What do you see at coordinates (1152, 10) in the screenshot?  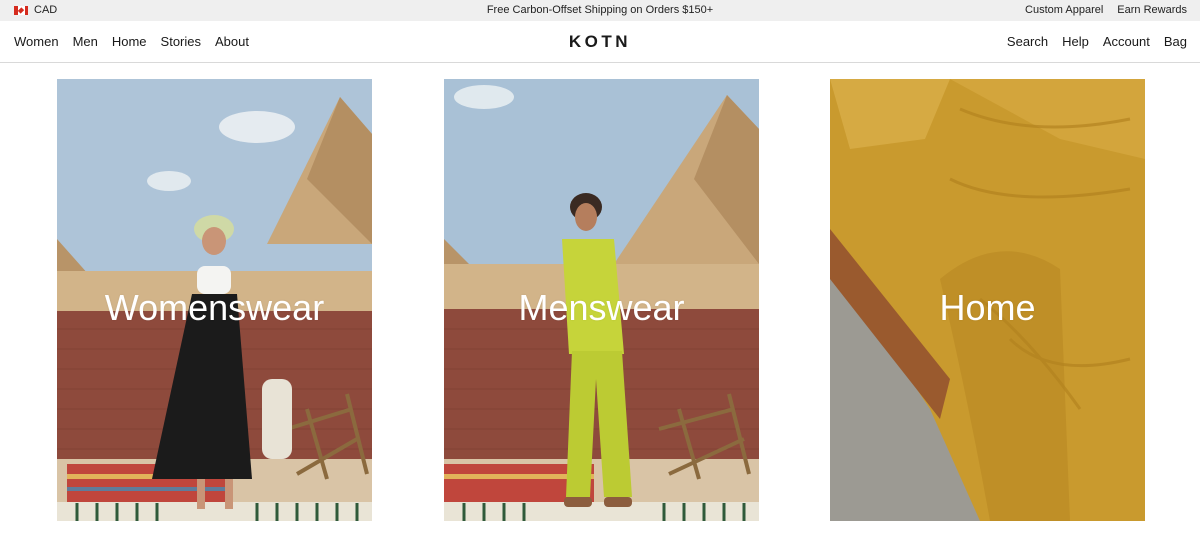 I see `earn-rewards-link: Earn Rewards` at bounding box center [1152, 10].